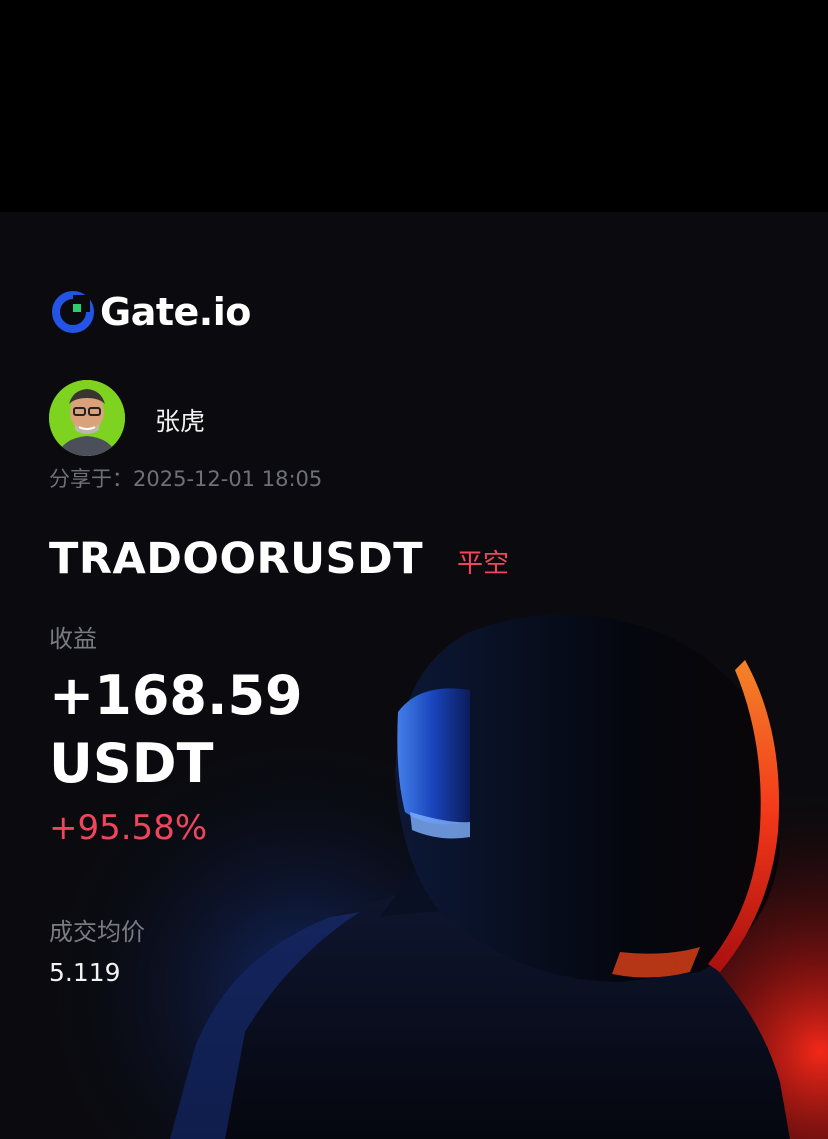 This screenshot has height=1139, width=828. Describe the element at coordinates (175, 312) in the screenshot. I see `brand-name: Gate.io` at that location.